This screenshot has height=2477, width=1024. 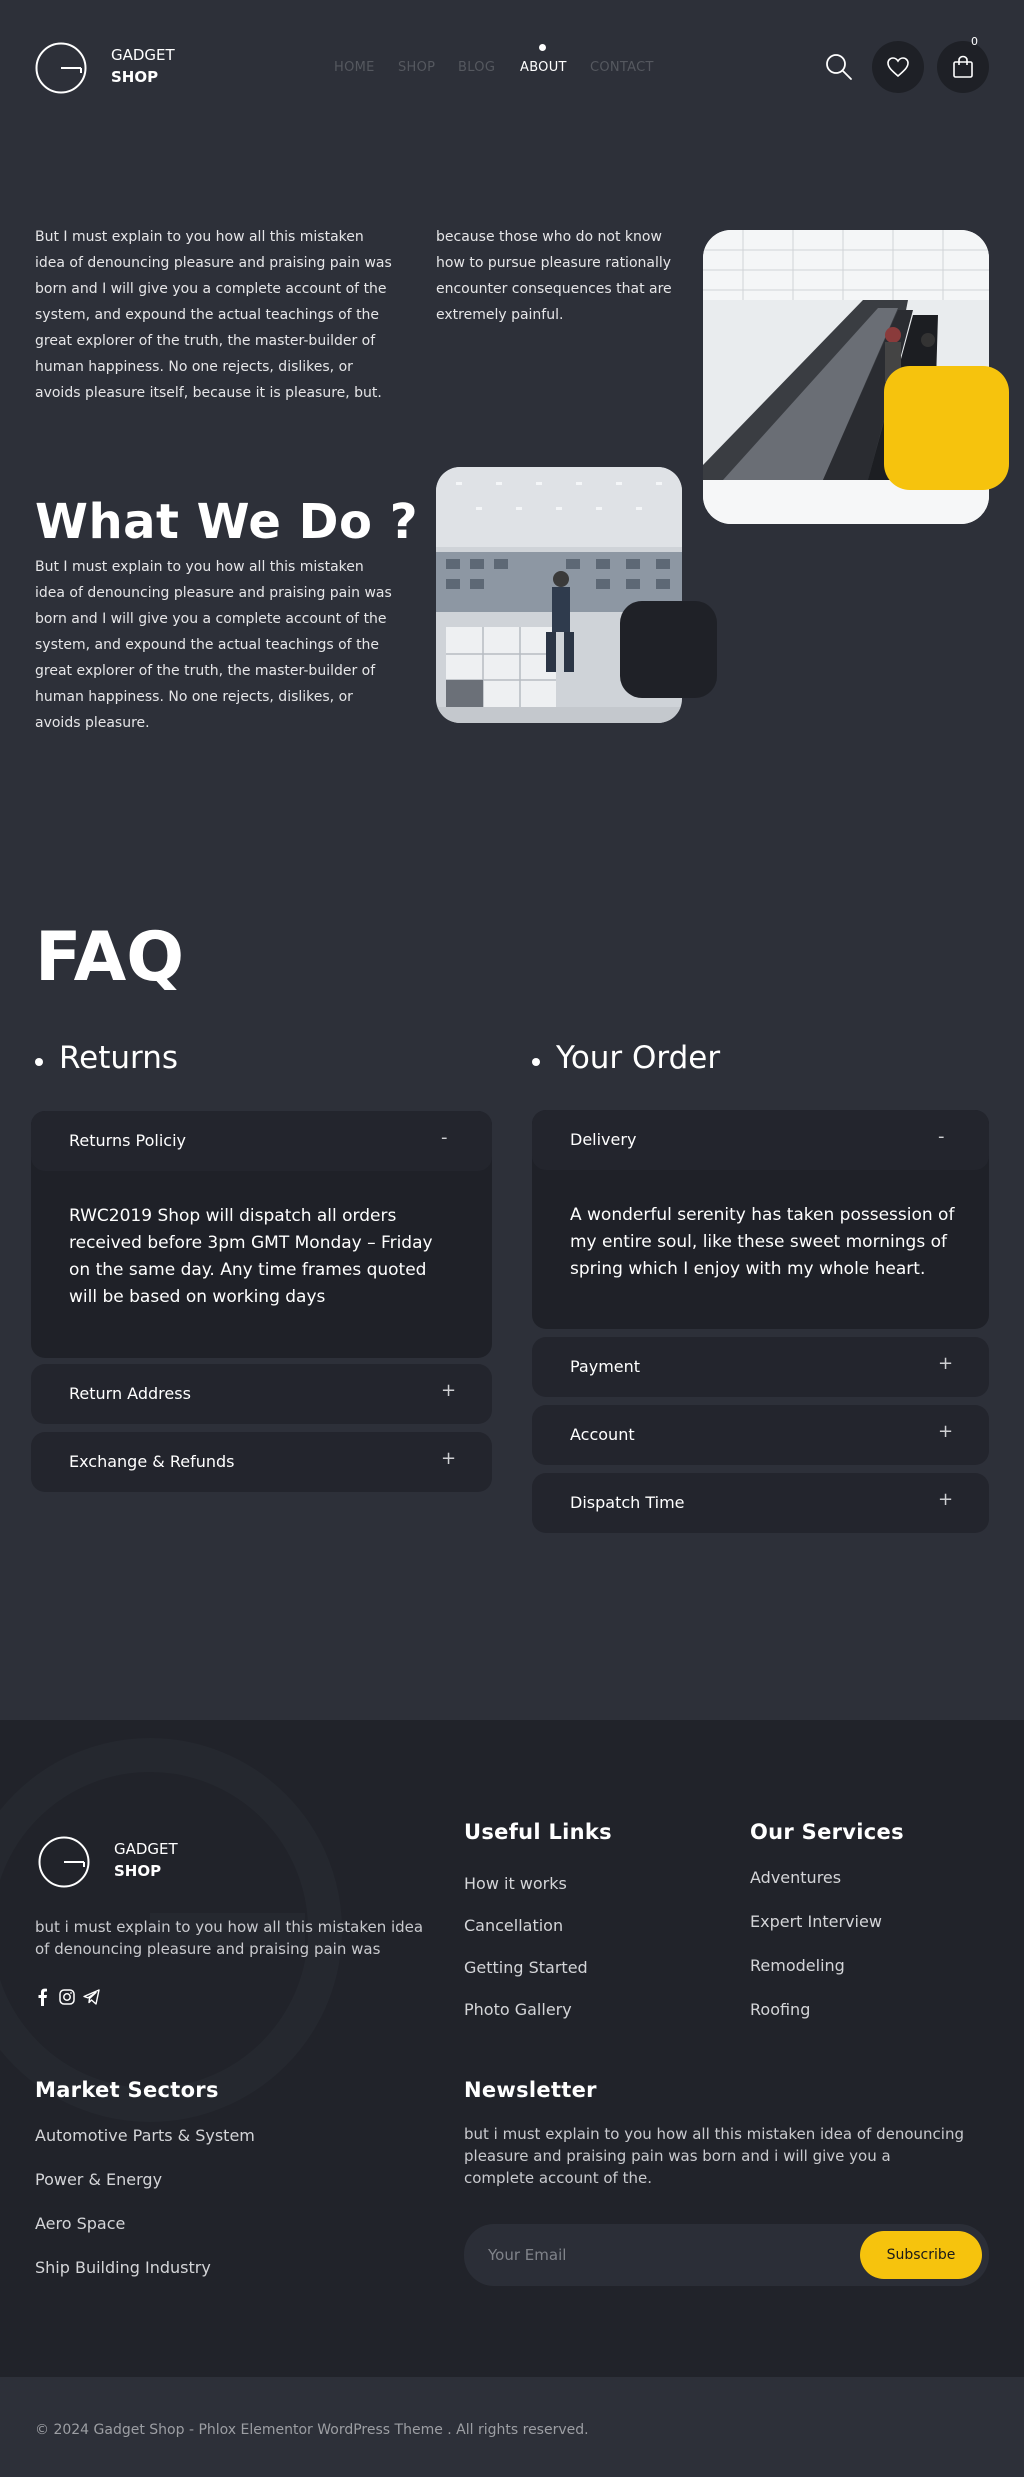 What do you see at coordinates (795, 1877) in the screenshot?
I see `footer-link-adventures: Adventures` at bounding box center [795, 1877].